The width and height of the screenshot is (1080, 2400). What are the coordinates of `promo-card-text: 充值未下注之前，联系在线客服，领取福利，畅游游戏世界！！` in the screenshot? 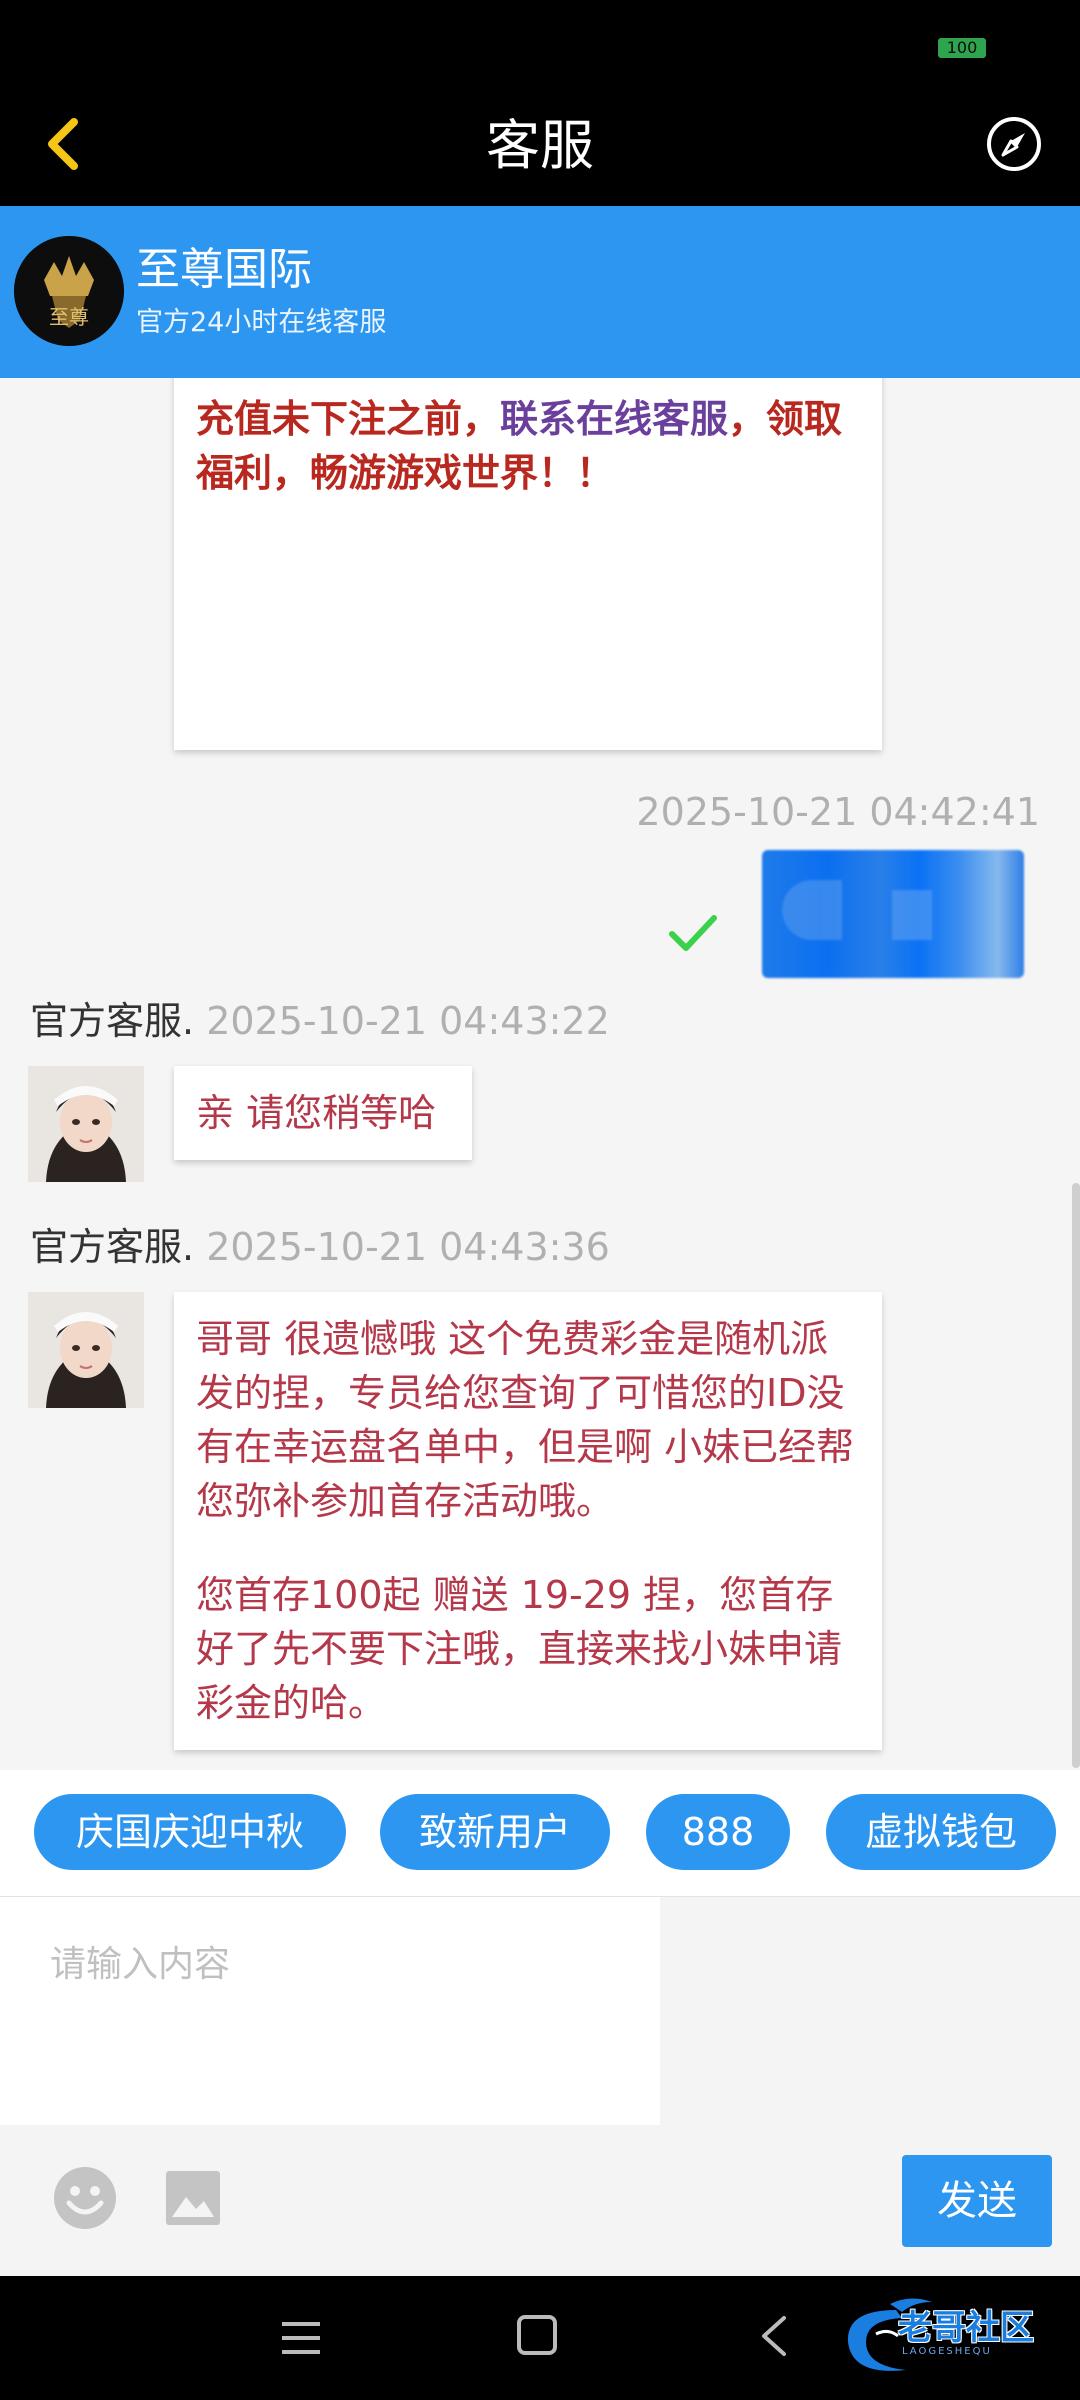 It's located at (519, 446).